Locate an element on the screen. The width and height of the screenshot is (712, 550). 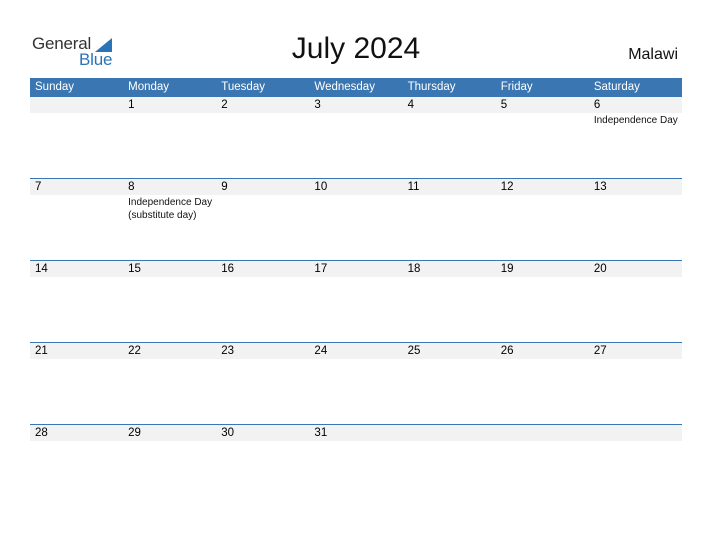
week-row: 1 2 3 4 5 6 Independence Day is located at coordinates (356, 137).